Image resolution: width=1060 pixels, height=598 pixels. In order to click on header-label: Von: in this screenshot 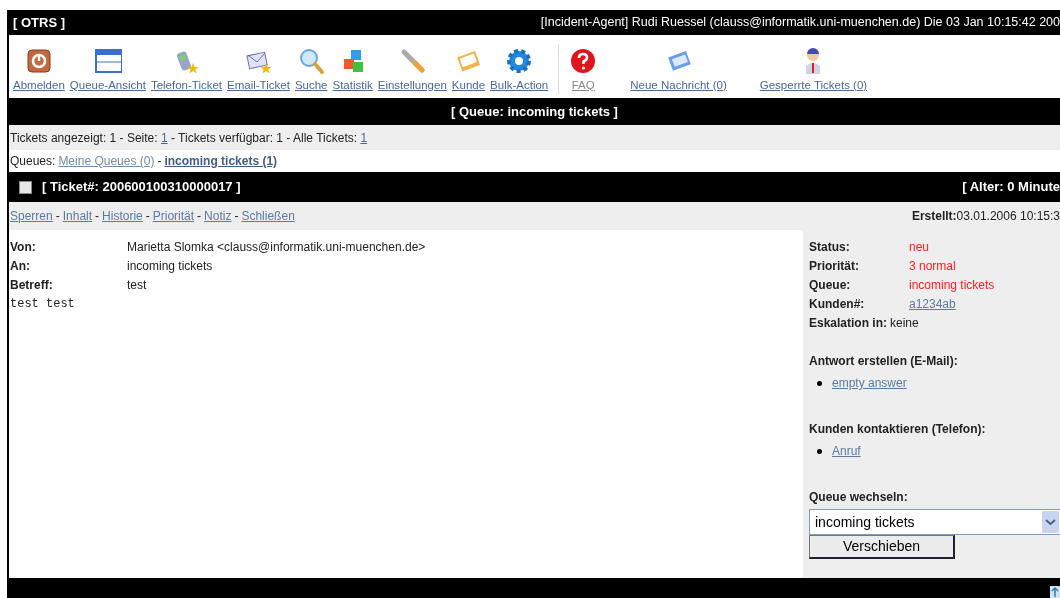, I will do `click(23, 247)`.